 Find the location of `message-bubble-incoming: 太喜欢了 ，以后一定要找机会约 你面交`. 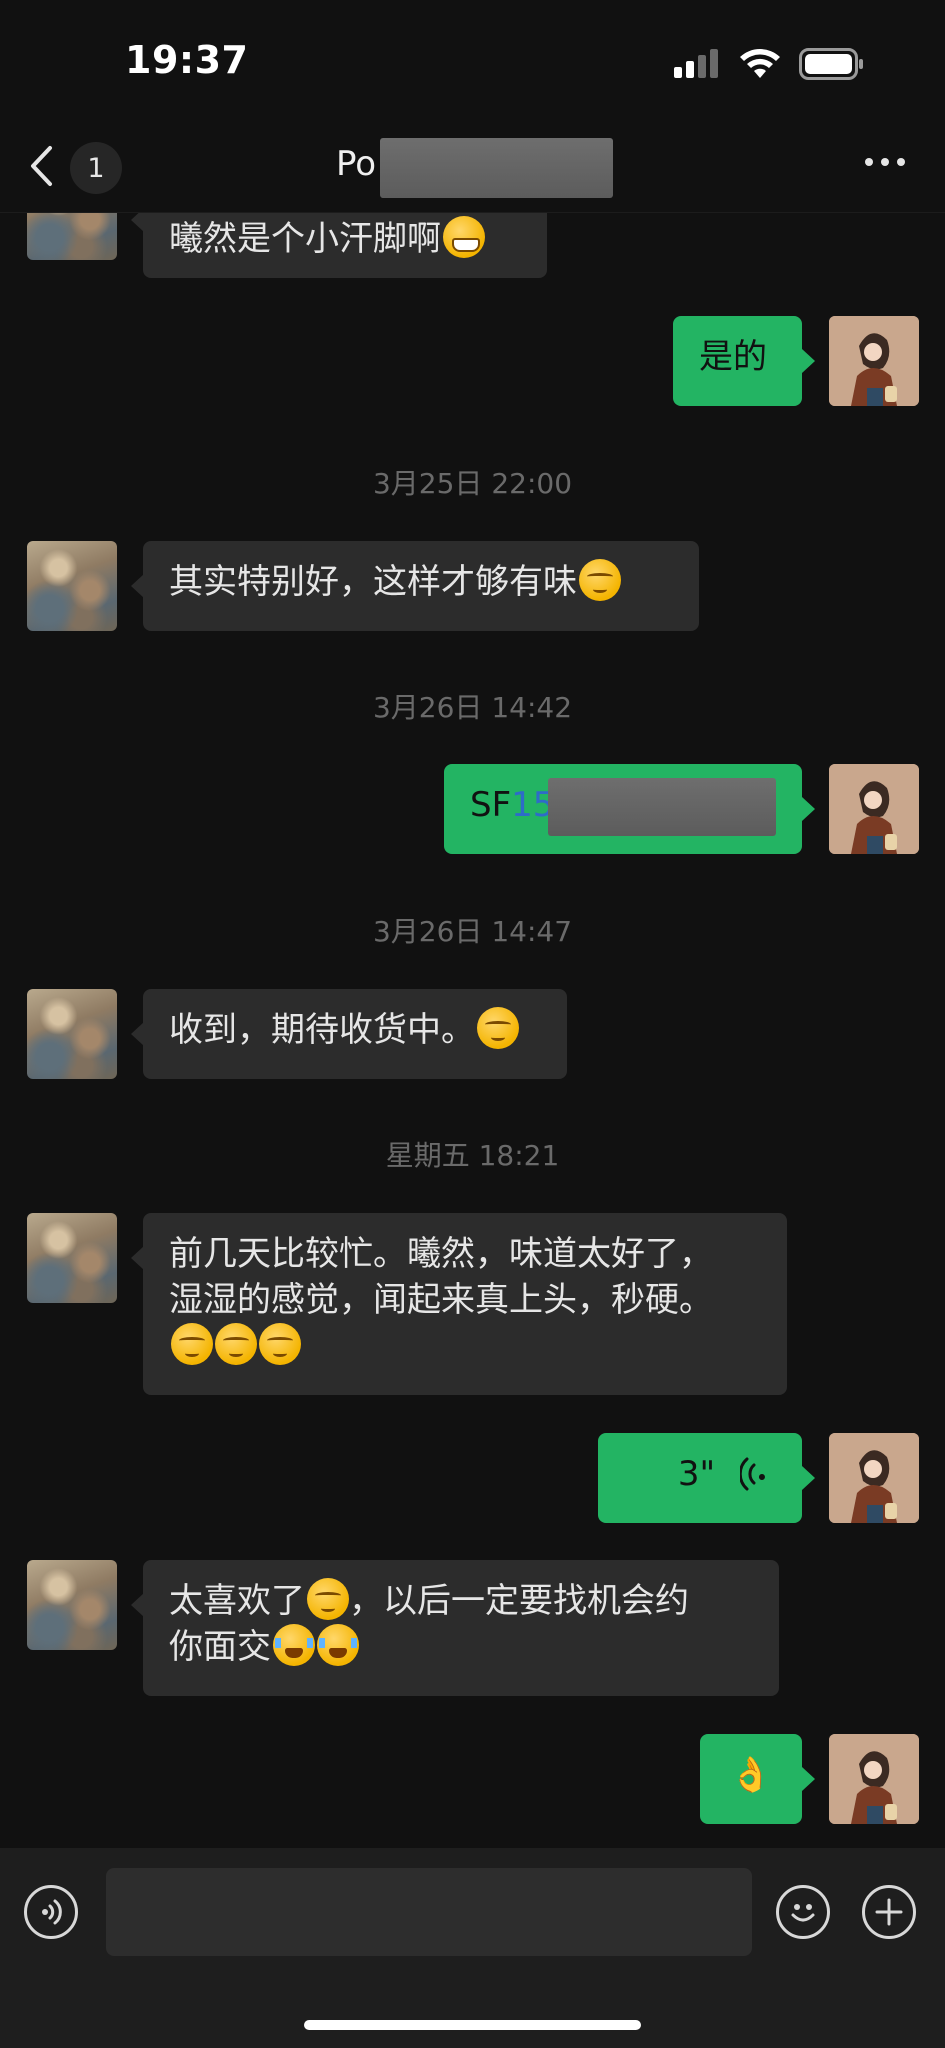

message-bubble-incoming: 太喜欢了 ，以后一定要找机会约 你面交 is located at coordinates (461, 1628).